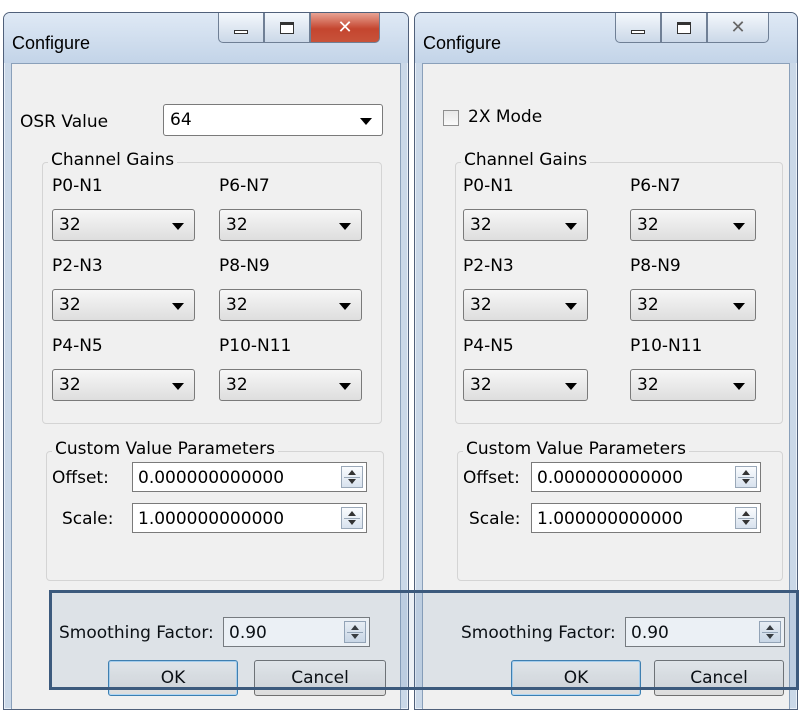 This screenshot has height=713, width=802. I want to click on 2x-mode-checkbox, so click(451, 118).